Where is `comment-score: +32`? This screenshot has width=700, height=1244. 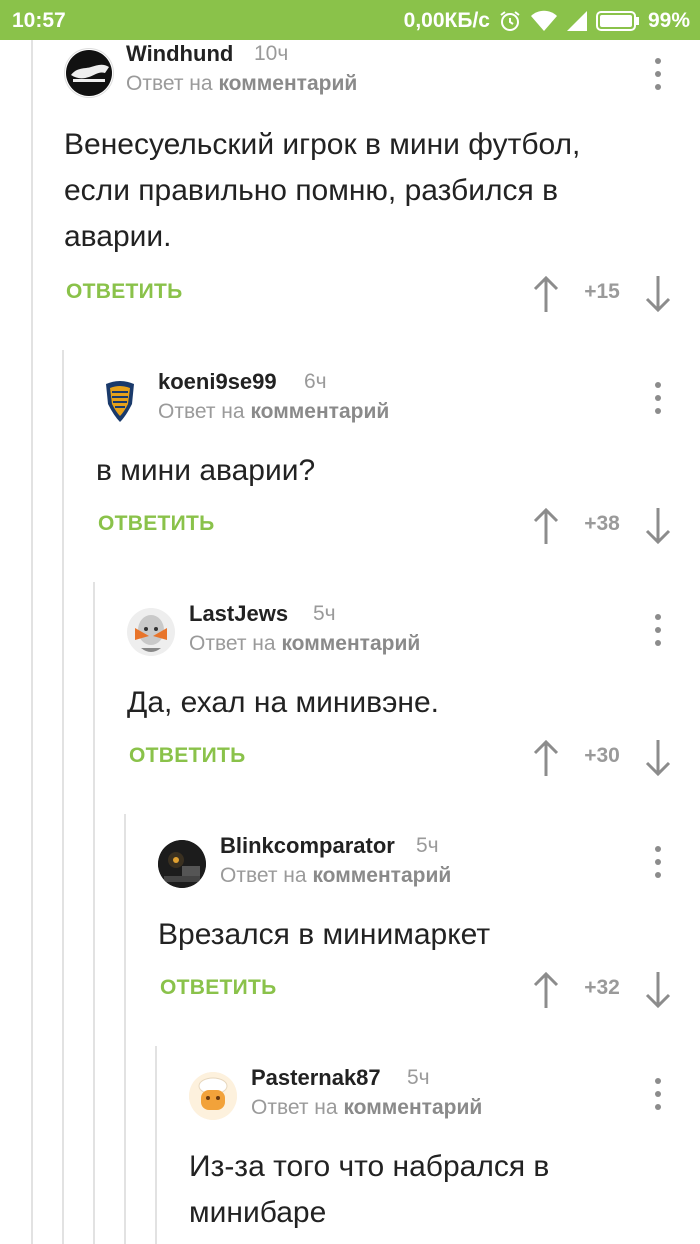
comment-score: +32 is located at coordinates (602, 987).